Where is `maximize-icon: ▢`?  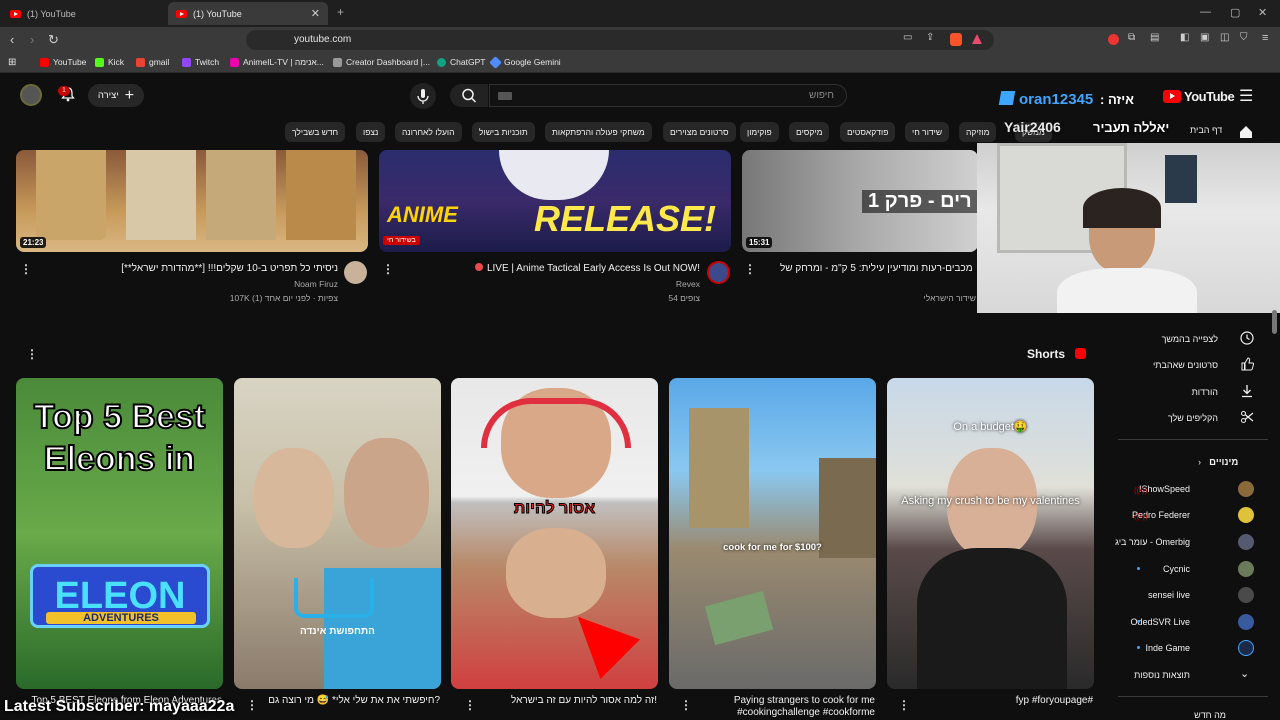
maximize-icon: ▢ is located at coordinates (1235, 12).